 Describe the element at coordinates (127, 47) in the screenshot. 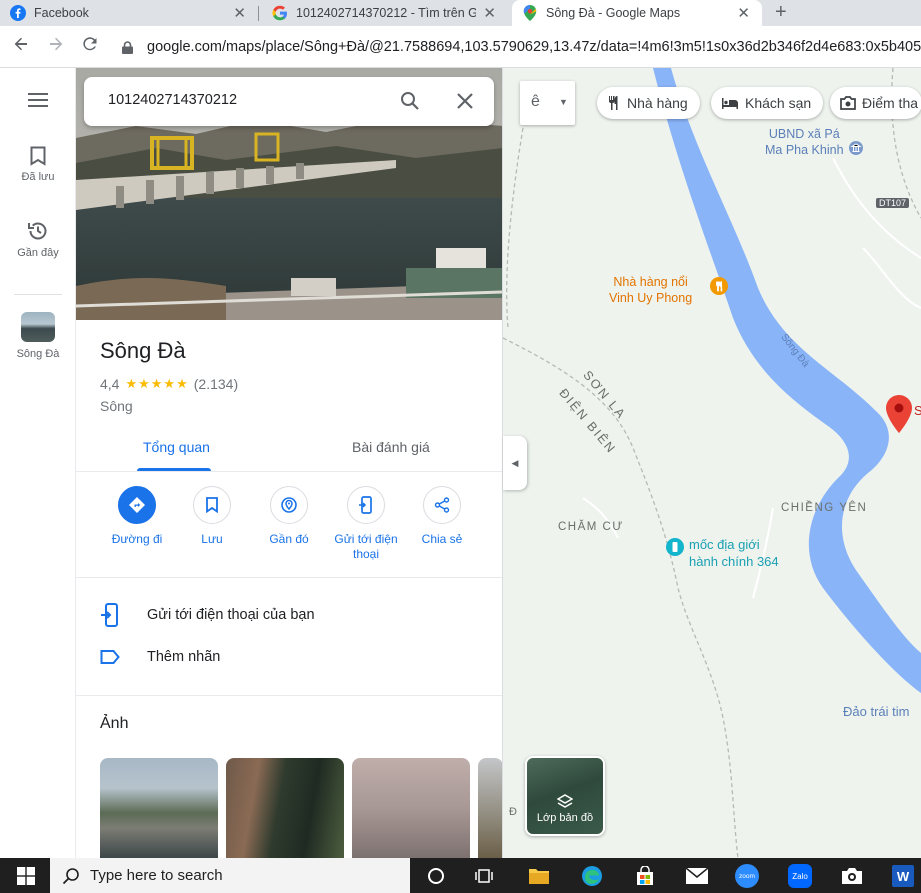

I see `lock-icon` at that location.